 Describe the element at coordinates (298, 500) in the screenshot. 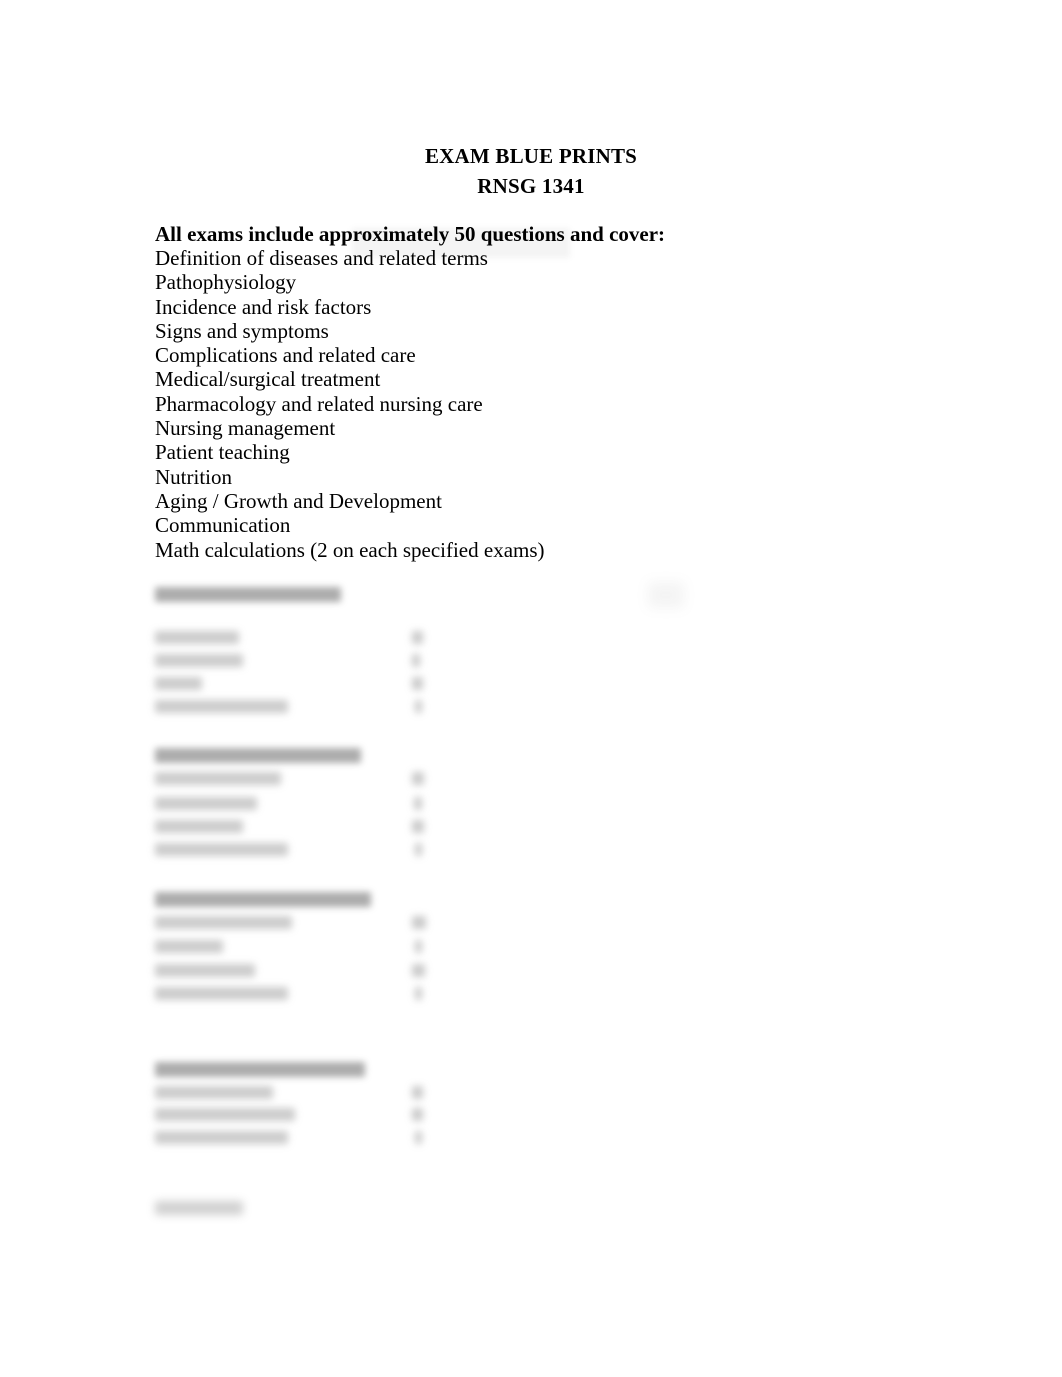

I see `topic-list-item: Aging / Growth and Development` at that location.